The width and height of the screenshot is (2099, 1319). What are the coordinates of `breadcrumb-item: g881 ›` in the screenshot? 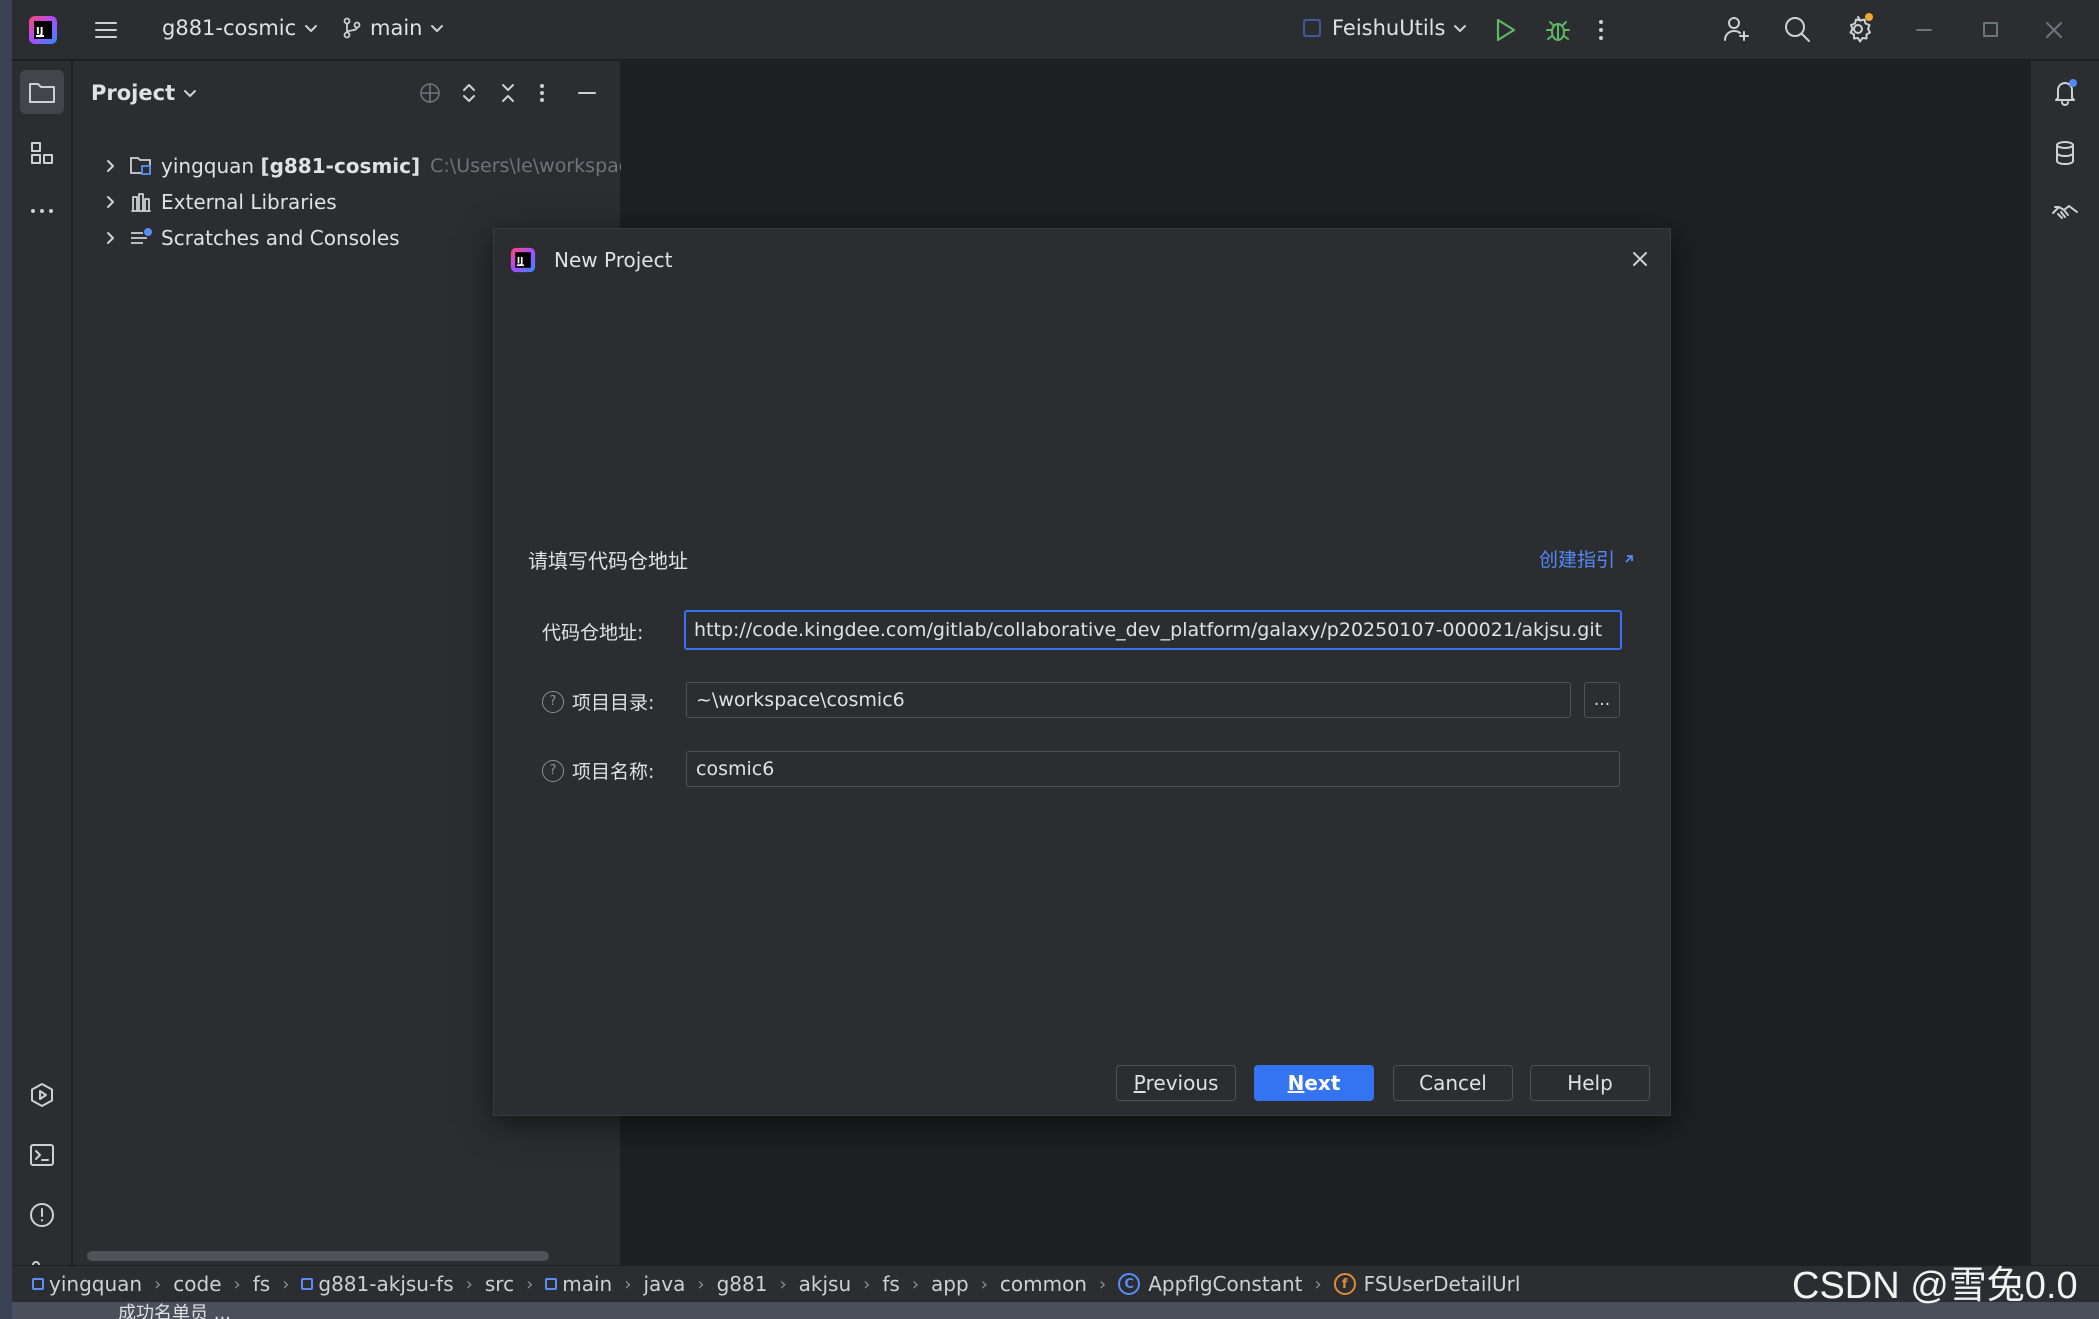 It's located at (758, 1284).